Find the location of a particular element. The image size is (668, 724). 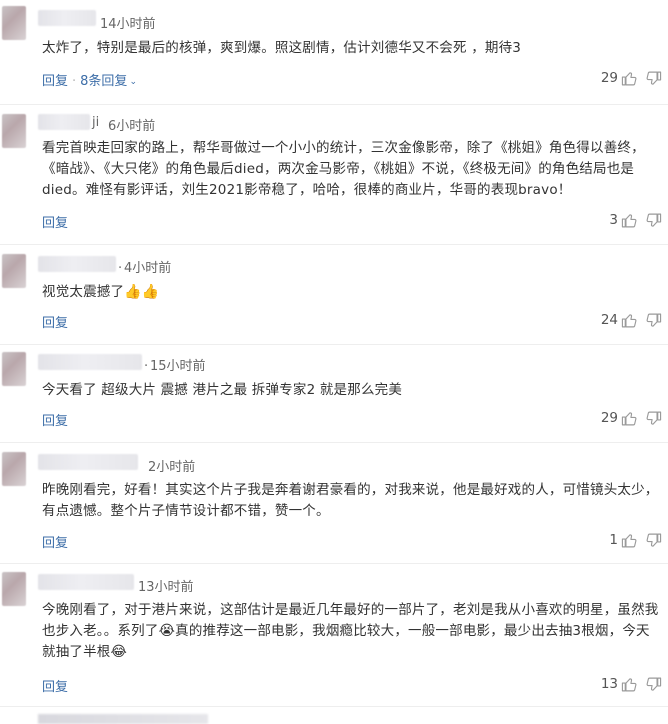

chevron-down-icon: ⌄ is located at coordinates (133, 82).